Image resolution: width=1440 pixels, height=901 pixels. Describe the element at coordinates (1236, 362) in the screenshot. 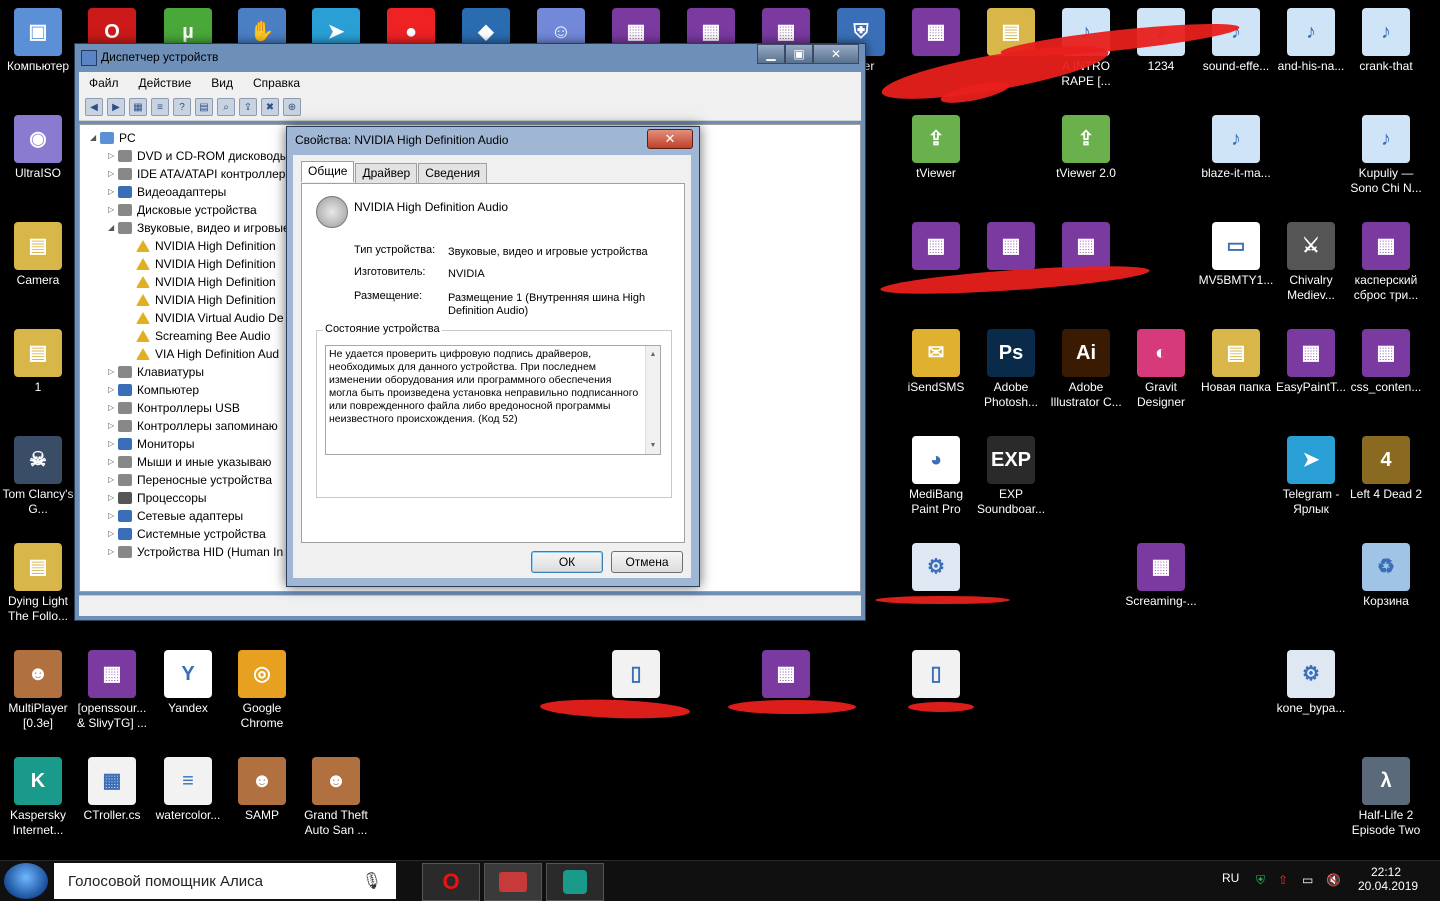

I see `desktop-icon: ▤ Новая папка` at that location.